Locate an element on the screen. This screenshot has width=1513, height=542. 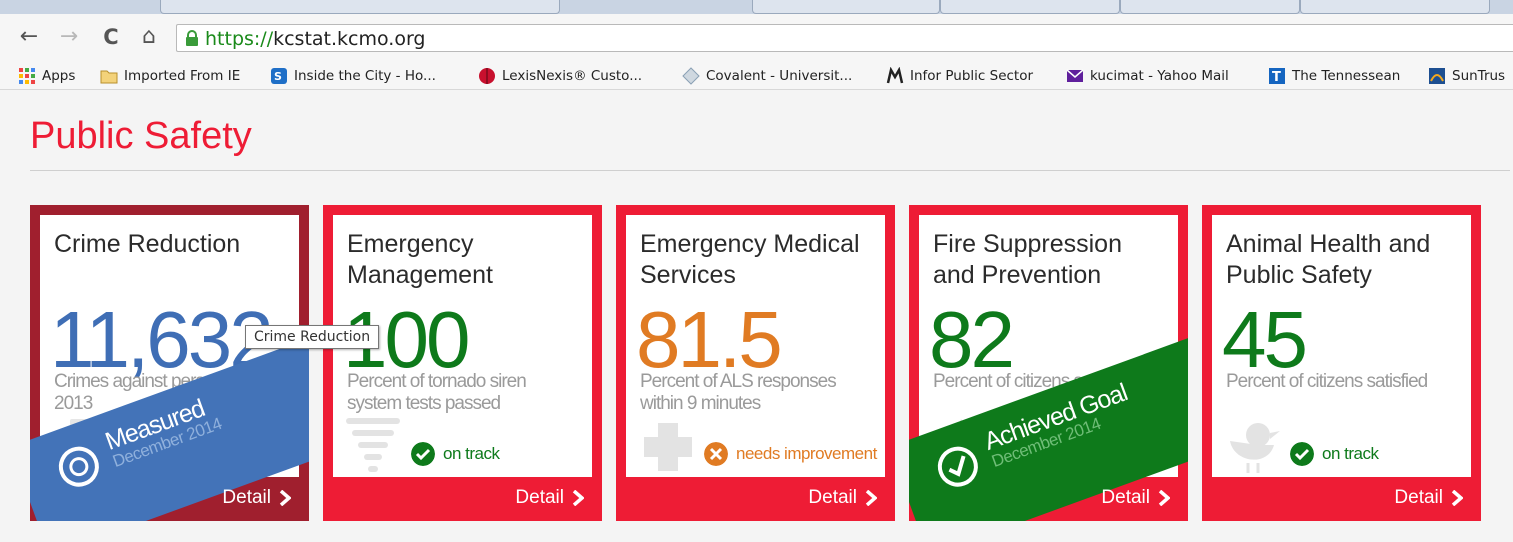
sharepoint-icon: S is located at coordinates (279, 76).